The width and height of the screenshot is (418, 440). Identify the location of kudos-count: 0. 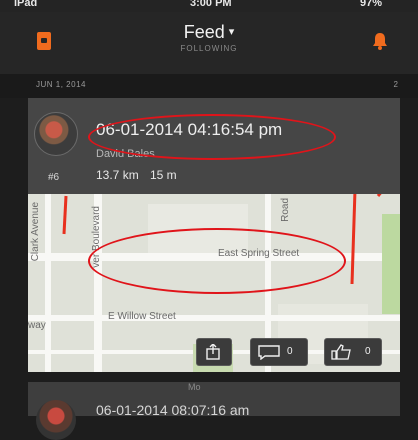
(368, 351).